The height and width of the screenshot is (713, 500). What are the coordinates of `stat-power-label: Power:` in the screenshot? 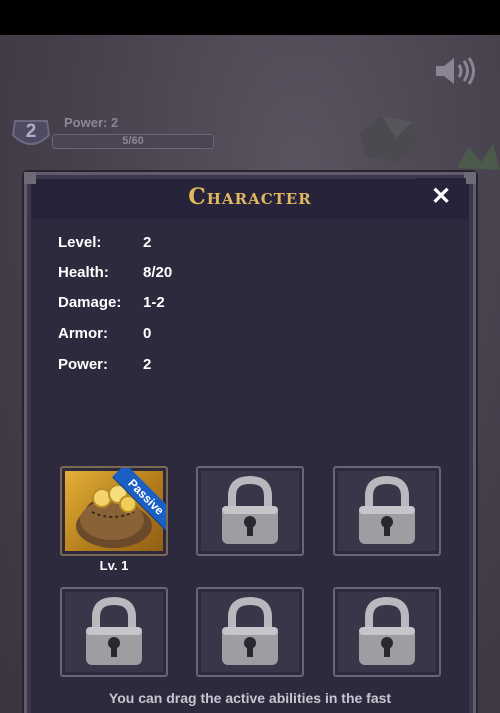 It's located at (83, 364).